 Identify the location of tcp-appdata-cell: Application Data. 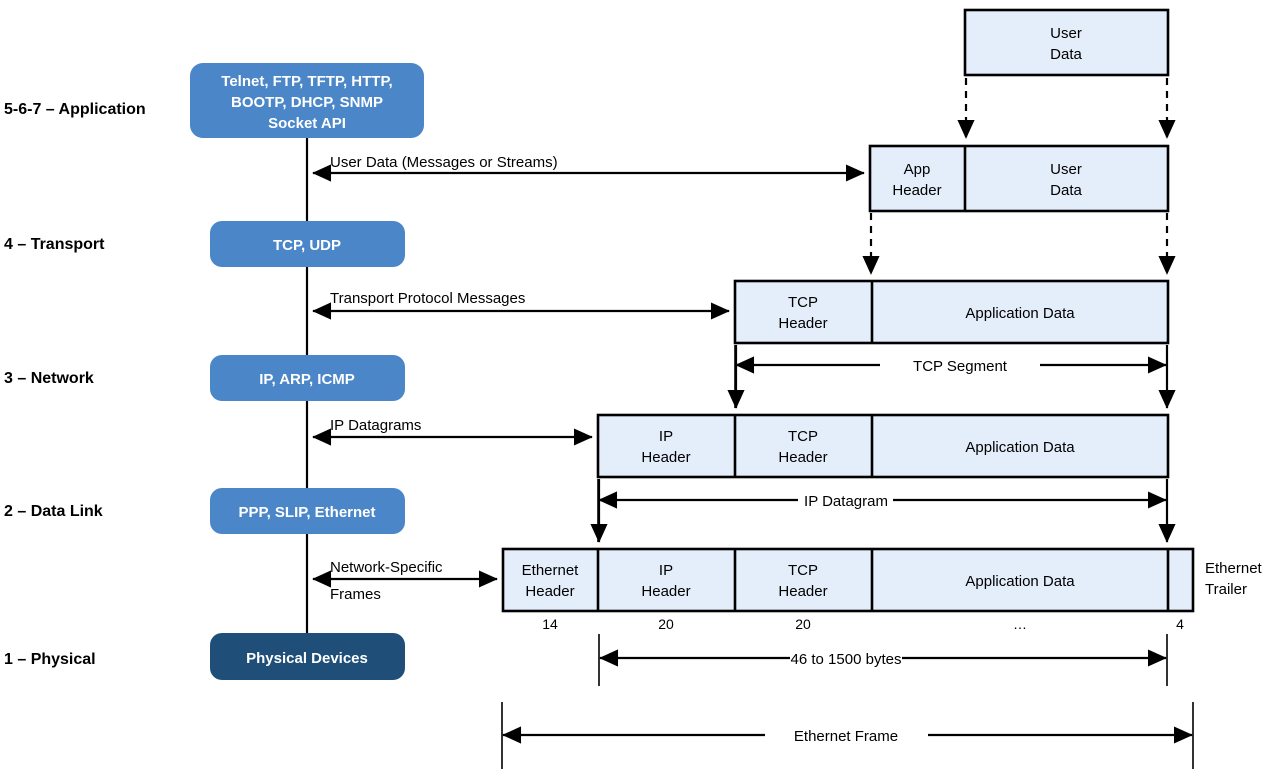
(1020, 313).